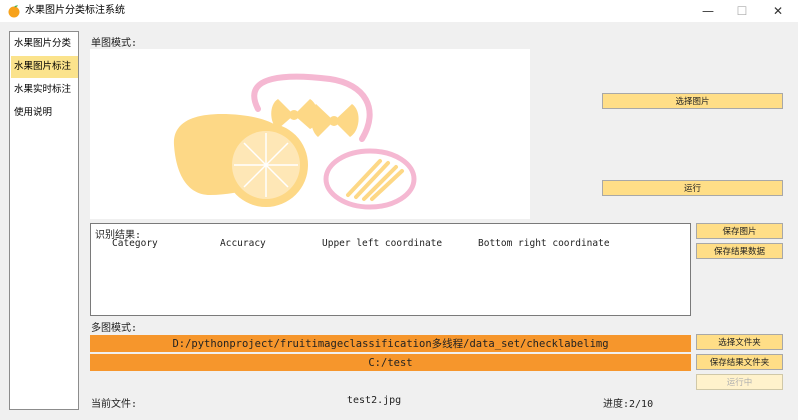  Describe the element at coordinates (708, 11) in the screenshot. I see `minimize-button: —` at that location.